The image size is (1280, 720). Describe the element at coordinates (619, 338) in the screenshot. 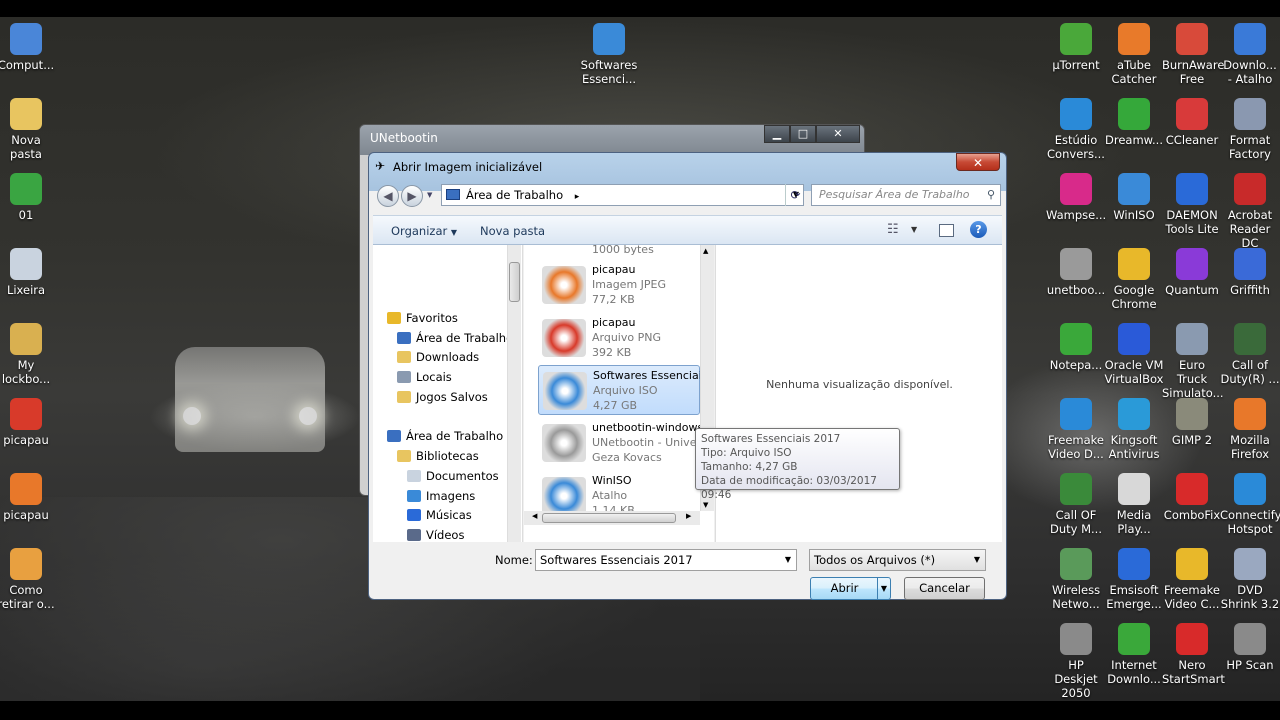

I see `file-item: picapau Arquivo PNG 392 KB` at that location.